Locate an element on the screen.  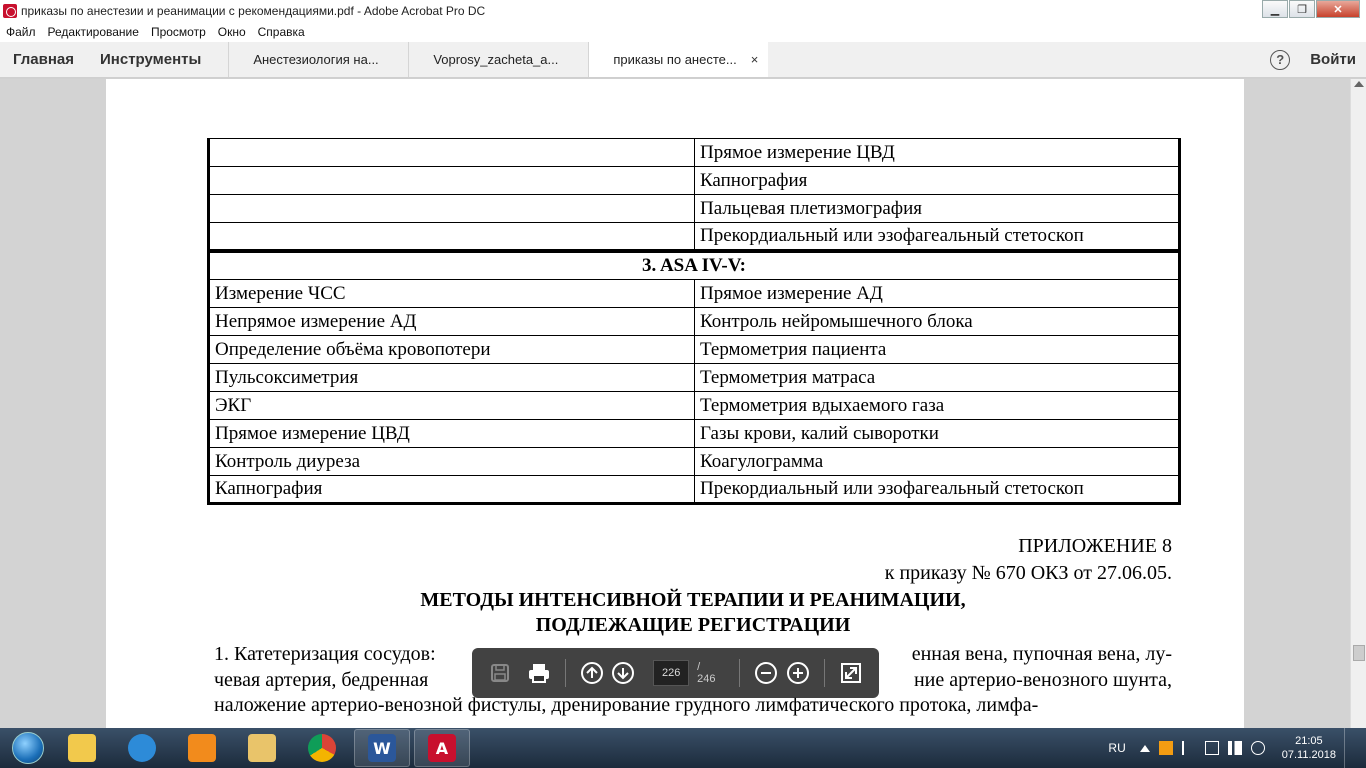
table-cell: Коагулограмма is located at coordinates (937, 461).